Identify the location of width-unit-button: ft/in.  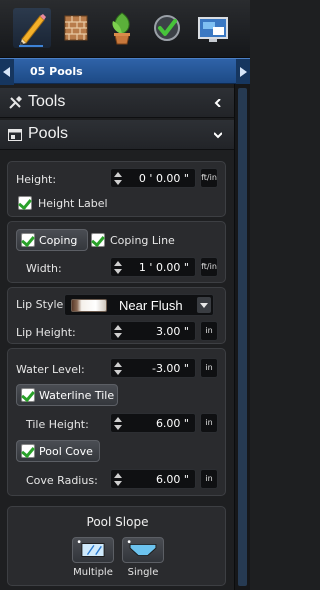
(209, 267).